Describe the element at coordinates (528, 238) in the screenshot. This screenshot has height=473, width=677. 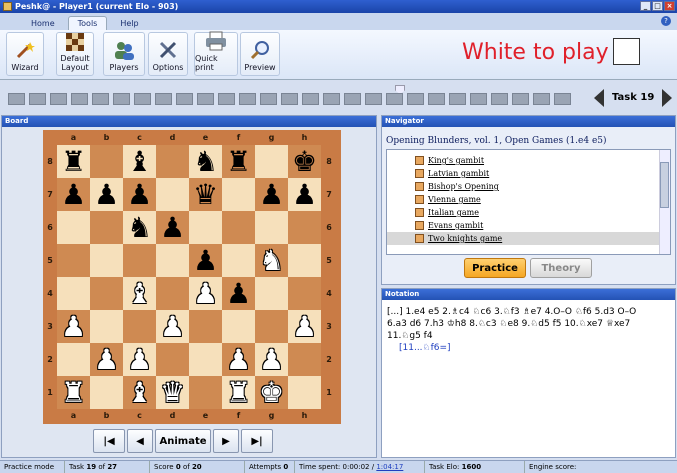
I see `tree-item: Two knights game` at that location.